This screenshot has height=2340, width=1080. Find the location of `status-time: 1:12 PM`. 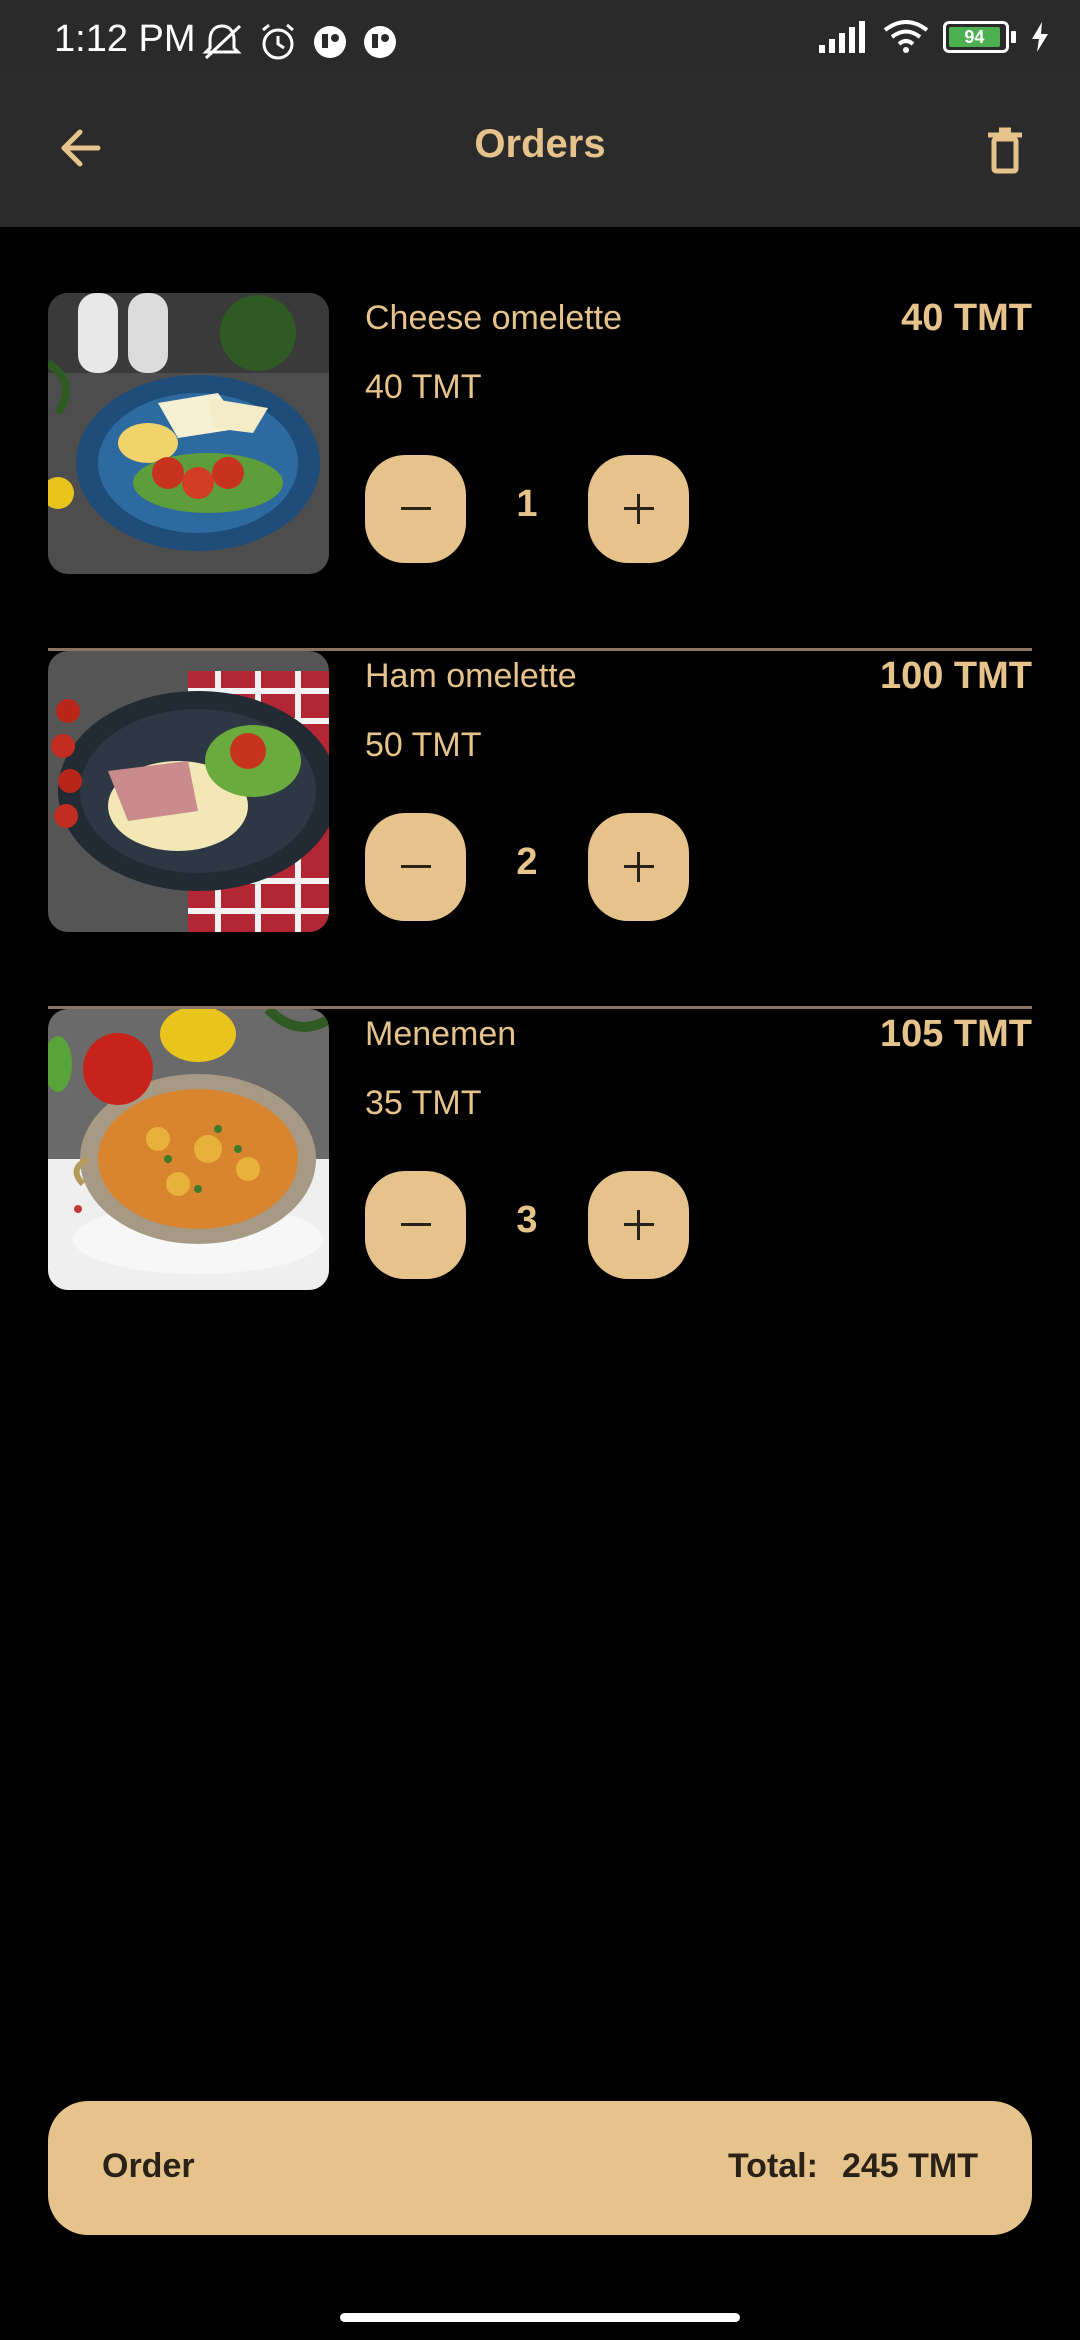

status-time: 1:12 PM is located at coordinates (125, 39).